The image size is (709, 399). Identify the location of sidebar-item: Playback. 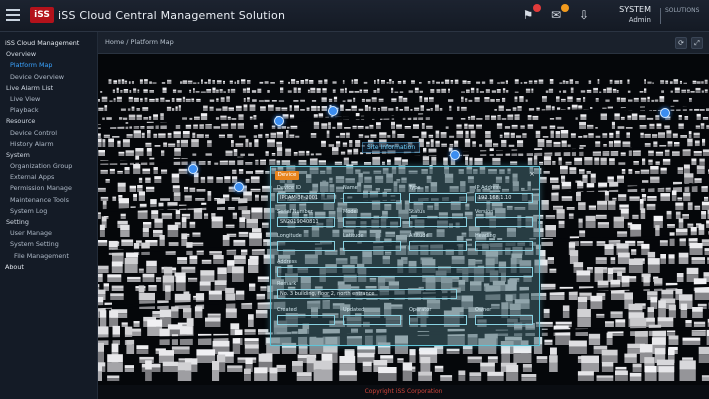
(48, 110).